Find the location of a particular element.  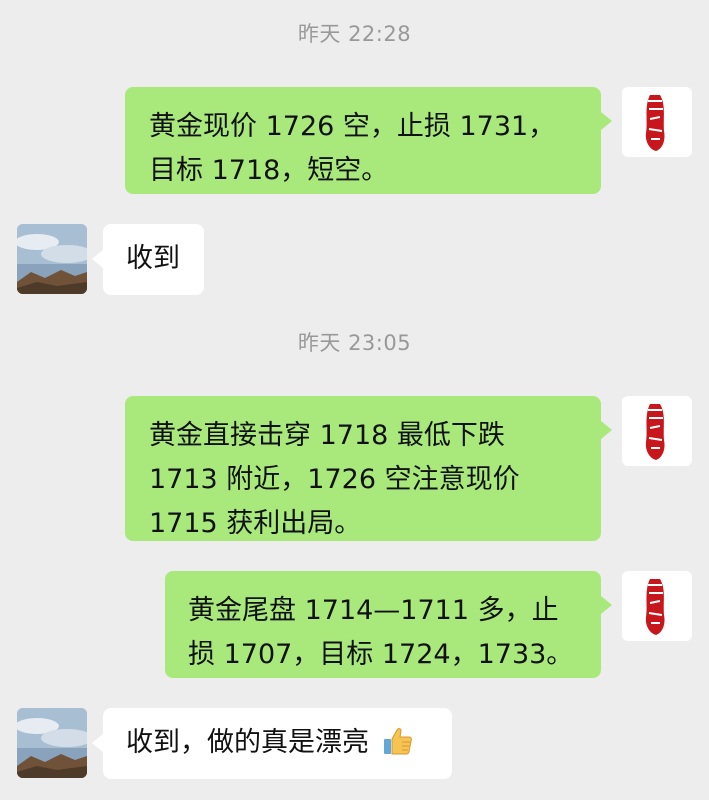

message-text: 黄金现价 1726 空，止损 1731，目标 1718，短空。 is located at coordinates (352, 148).